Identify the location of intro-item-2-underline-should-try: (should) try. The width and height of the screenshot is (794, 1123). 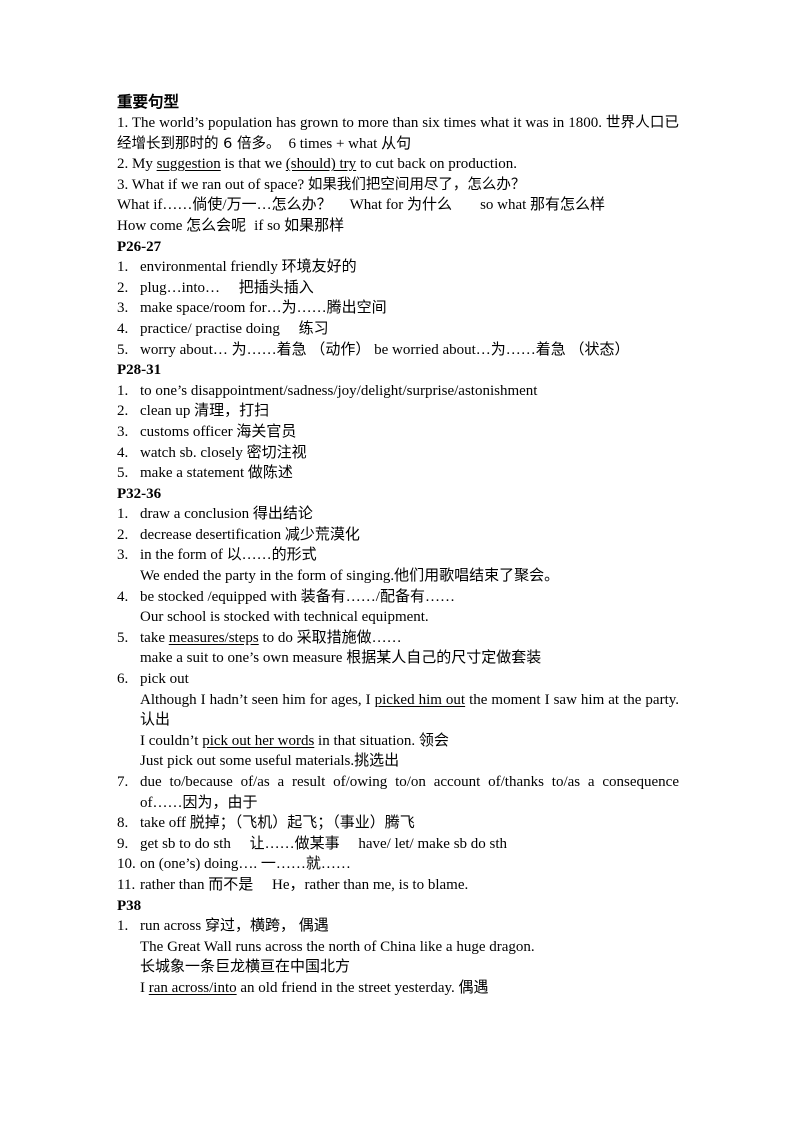
(321, 164).